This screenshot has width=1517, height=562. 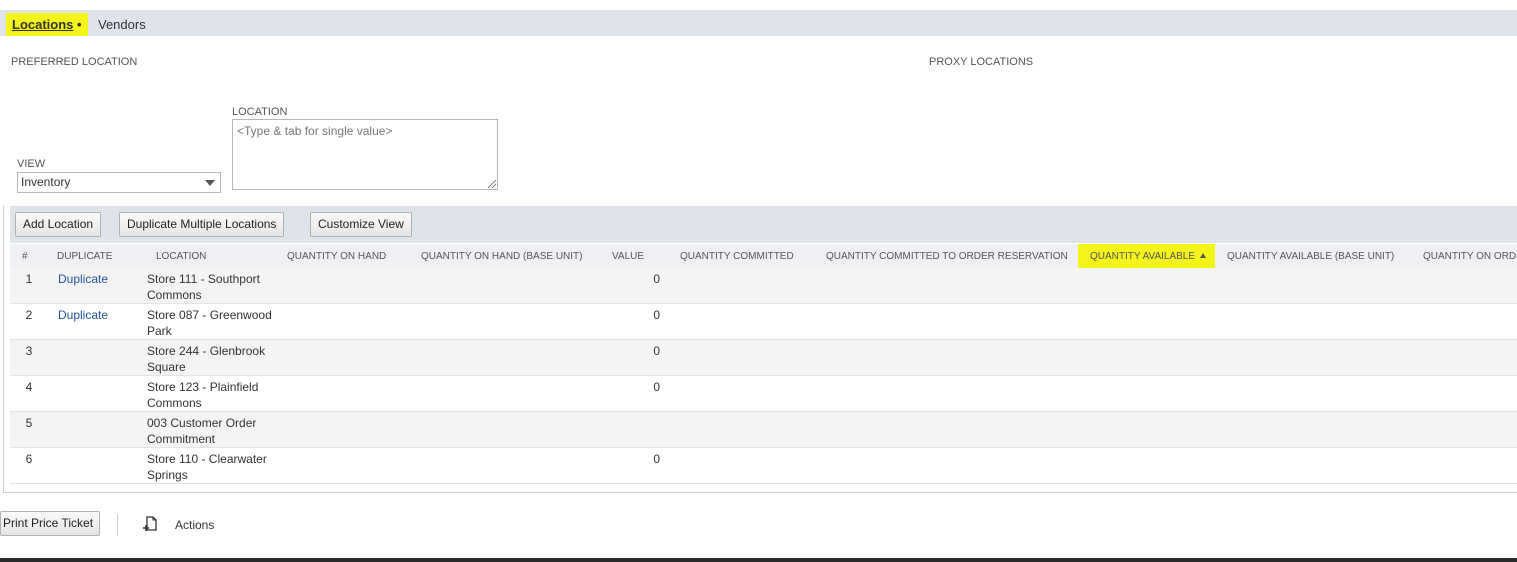 What do you see at coordinates (96, 256) in the screenshot?
I see `col-header-duplicate: DUPLICATE` at bounding box center [96, 256].